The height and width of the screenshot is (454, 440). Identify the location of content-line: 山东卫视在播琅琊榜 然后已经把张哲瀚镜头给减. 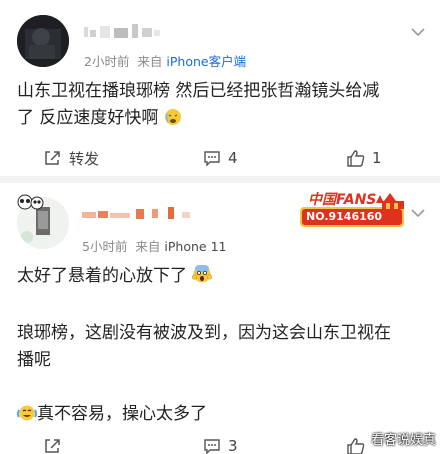
(198, 91).